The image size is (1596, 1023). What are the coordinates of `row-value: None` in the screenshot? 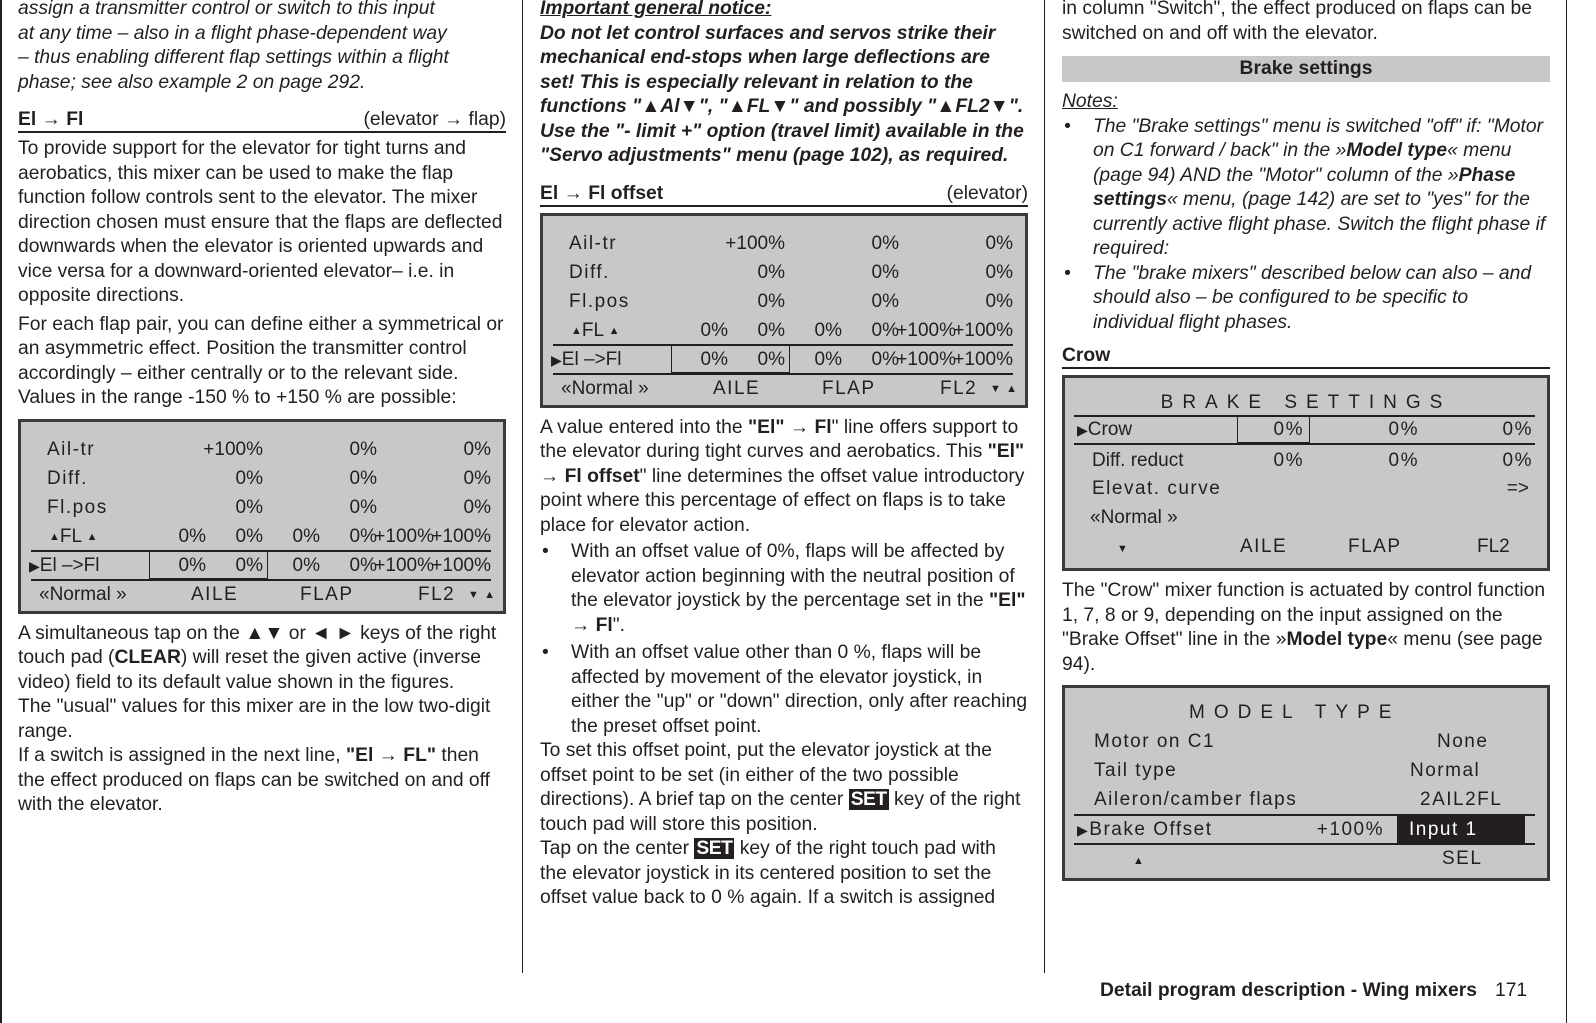 It's located at (1462, 741).